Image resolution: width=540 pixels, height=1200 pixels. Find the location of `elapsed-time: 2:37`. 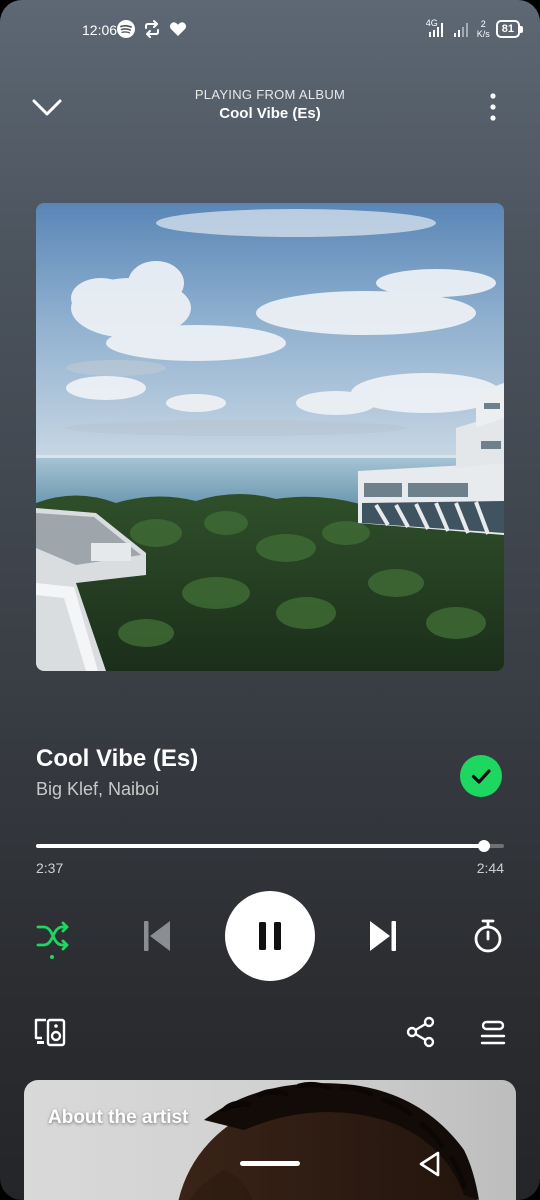

elapsed-time: 2:37 is located at coordinates (50, 868).